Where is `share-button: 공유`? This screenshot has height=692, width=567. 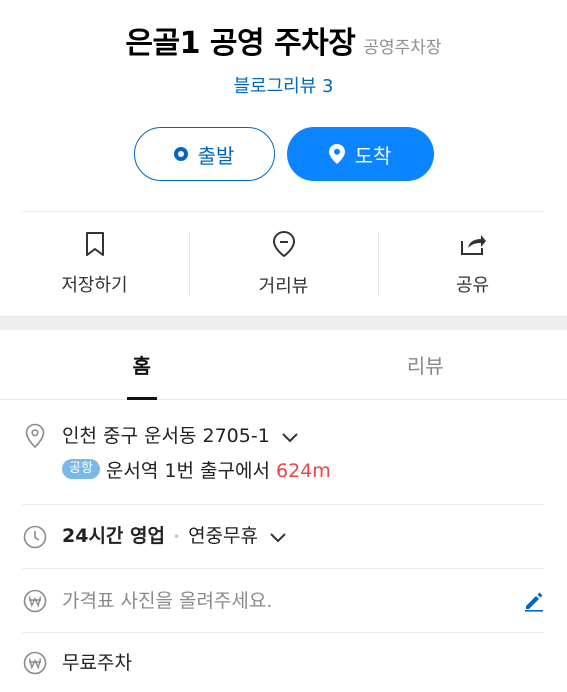 share-button: 공유 is located at coordinates (472, 264).